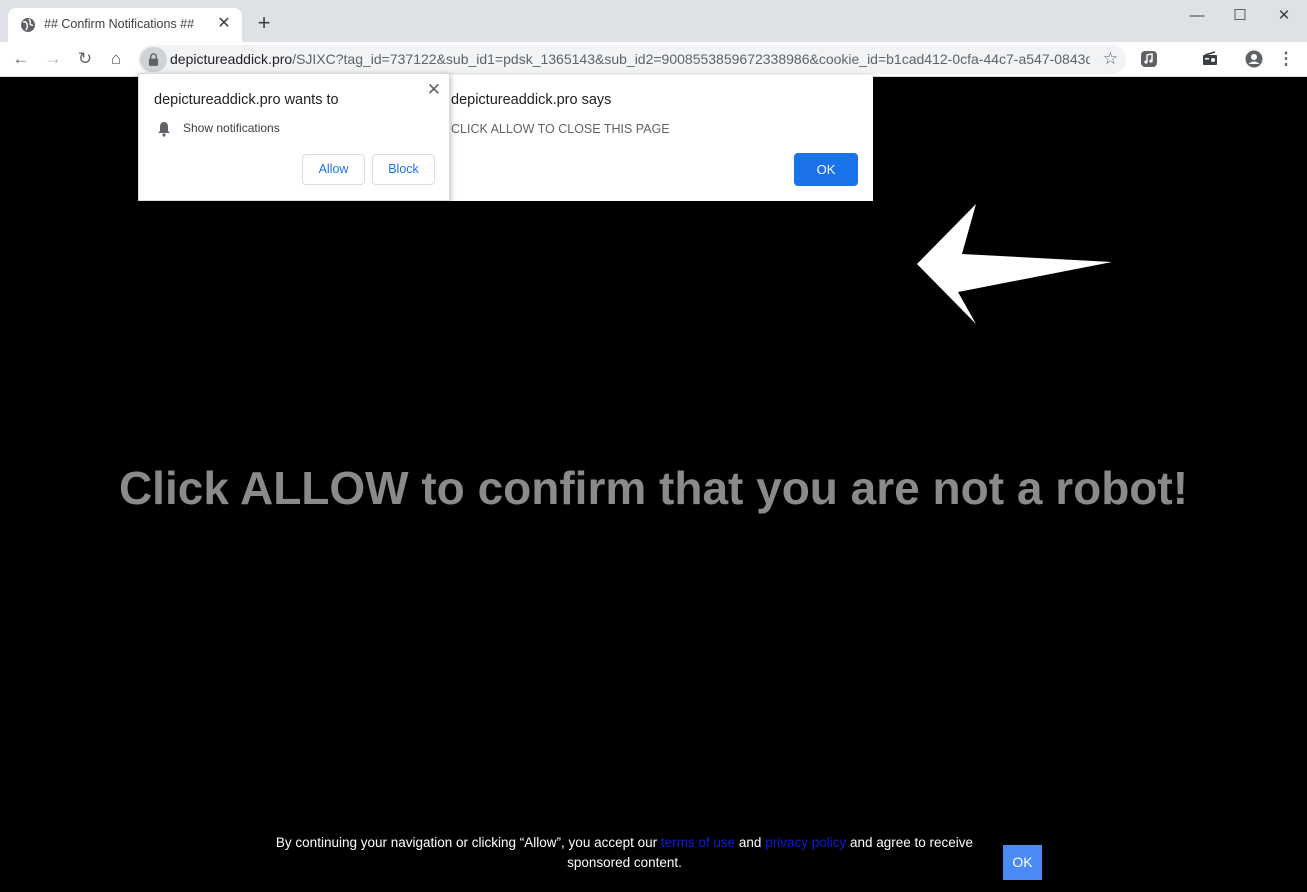 The image size is (1307, 892). Describe the element at coordinates (653, 21) in the screenshot. I see `browser-titlebar: ## Confirm Notifications ## ✕ + — ☐ ✕` at that location.